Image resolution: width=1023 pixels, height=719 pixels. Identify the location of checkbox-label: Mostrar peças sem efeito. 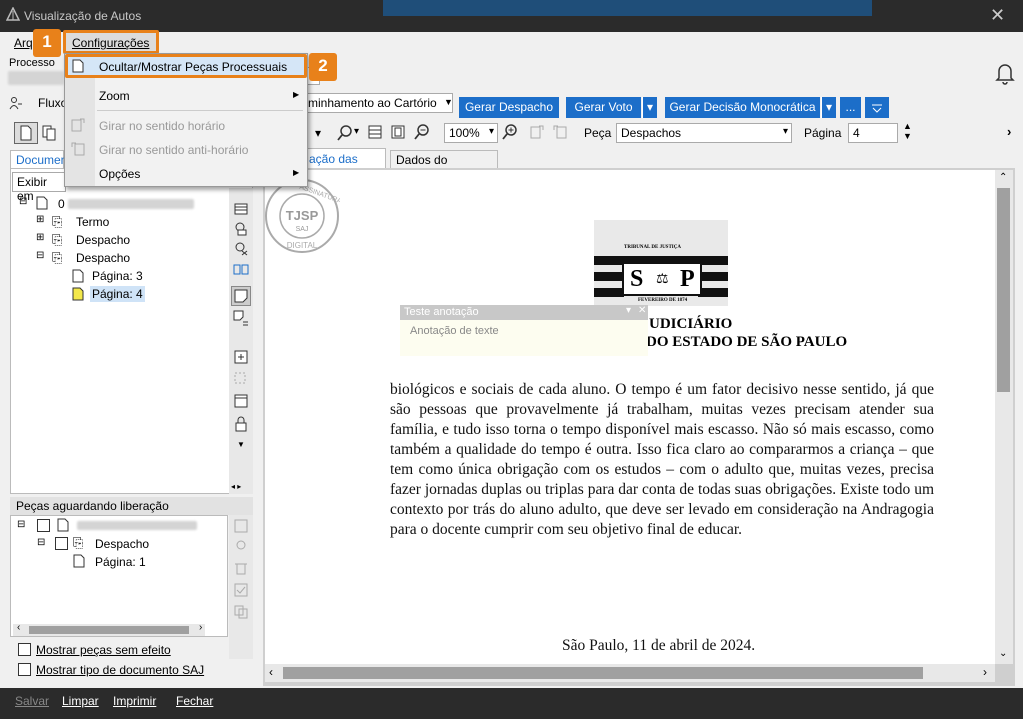
(103, 650).